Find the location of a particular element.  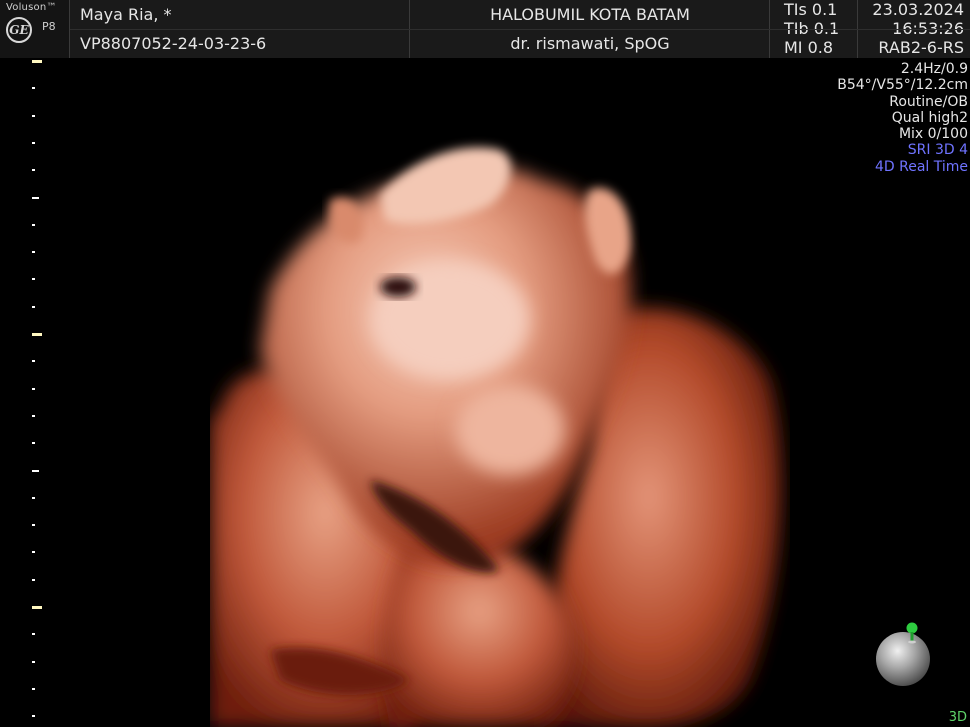

tis-index: TIs 0.1 is located at coordinates (811, 9).